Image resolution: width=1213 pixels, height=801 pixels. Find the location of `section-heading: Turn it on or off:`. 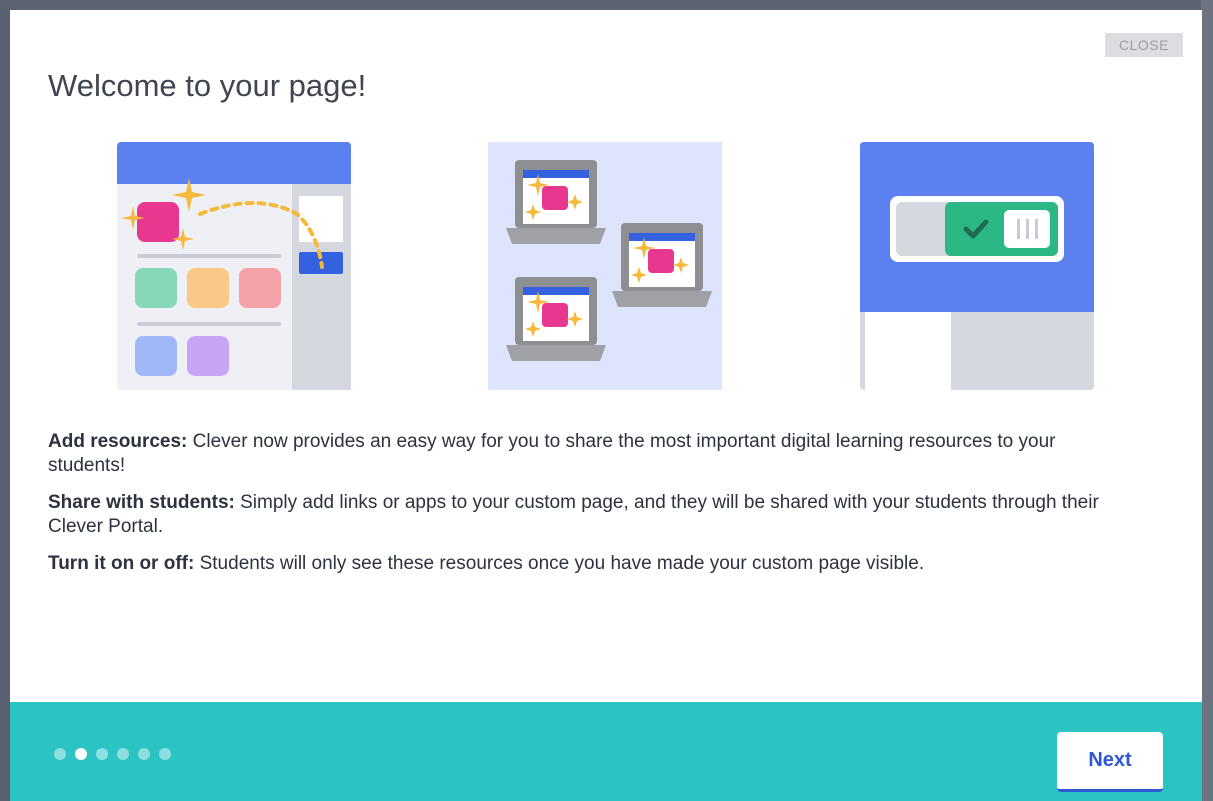

section-heading: Turn it on or off: is located at coordinates (121, 563).